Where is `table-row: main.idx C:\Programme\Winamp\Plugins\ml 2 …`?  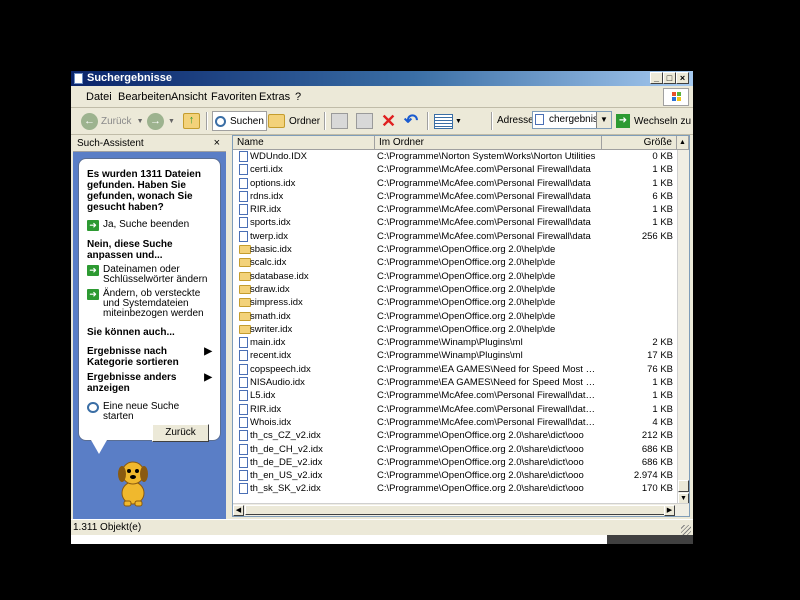 table-row: main.idx C:\Programme\Winamp\Plugins\ml 2 … is located at coordinates (455, 342).